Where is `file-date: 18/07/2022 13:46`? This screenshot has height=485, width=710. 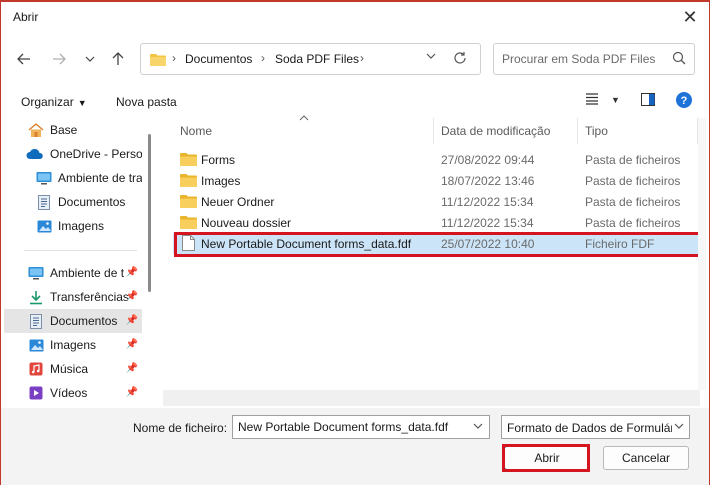 file-date: 18/07/2022 13:46 is located at coordinates (488, 181).